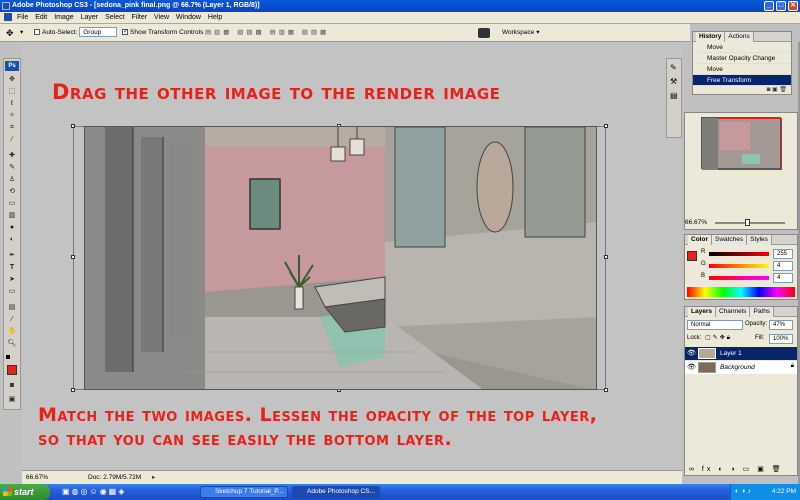  What do you see at coordinates (37, 32) in the screenshot?
I see `auto-select-checkbox` at bounding box center [37, 32].